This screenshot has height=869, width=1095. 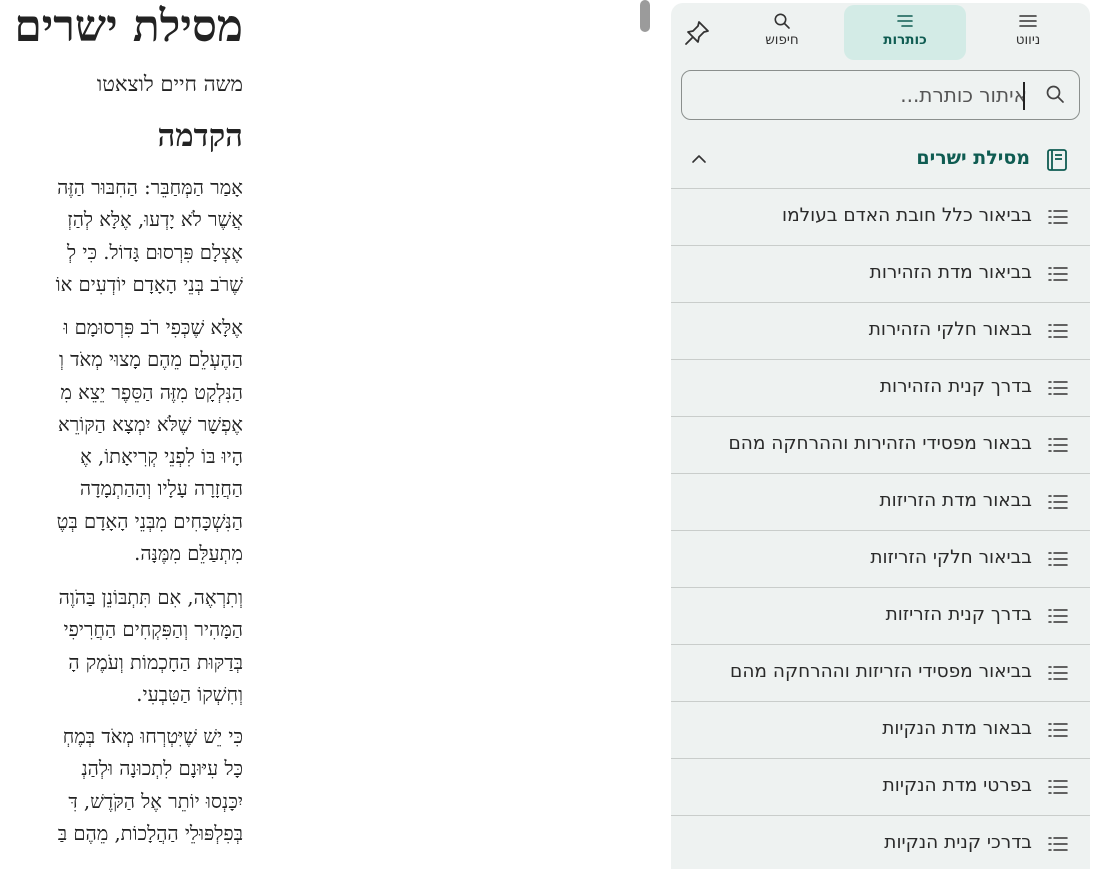 I want to click on heading-search-box, so click(x=880, y=95).